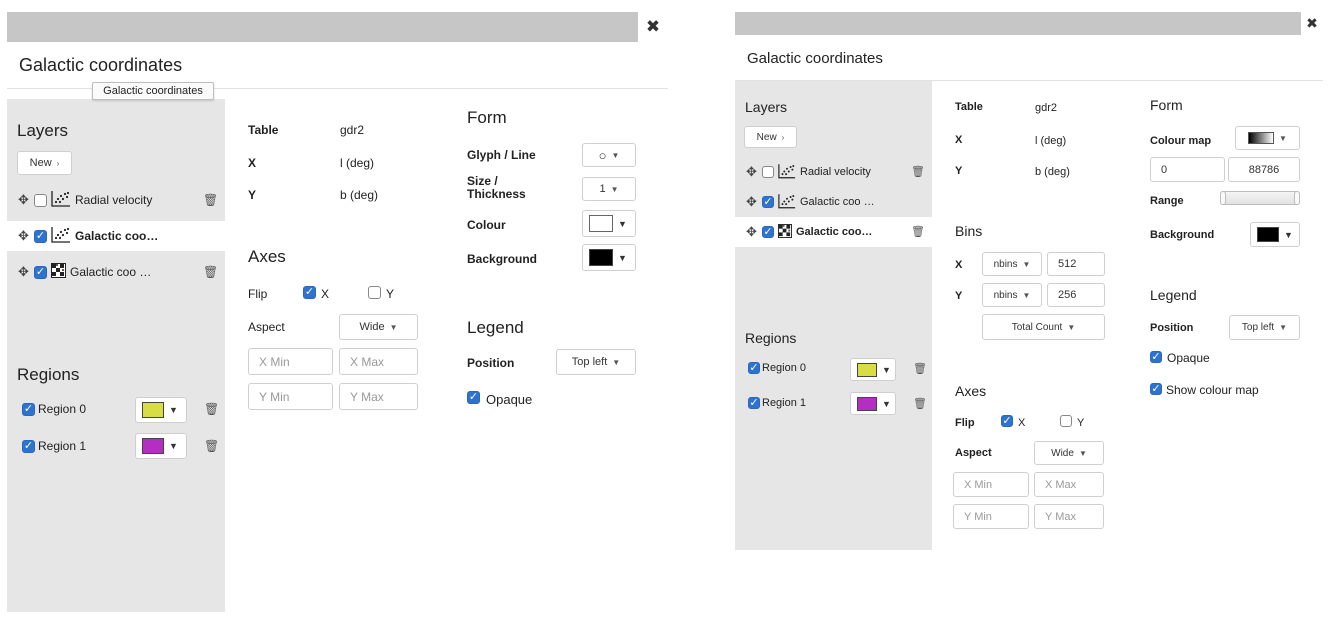  What do you see at coordinates (784, 403) in the screenshot?
I see `region-label: Region 1` at bounding box center [784, 403].